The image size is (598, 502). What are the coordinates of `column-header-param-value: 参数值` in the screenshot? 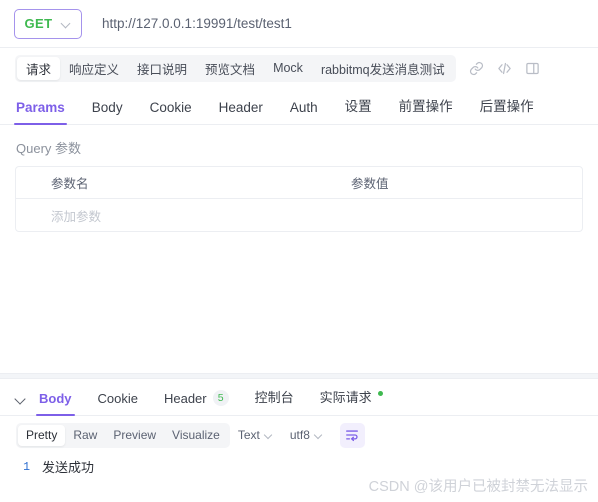 It's located at (370, 184).